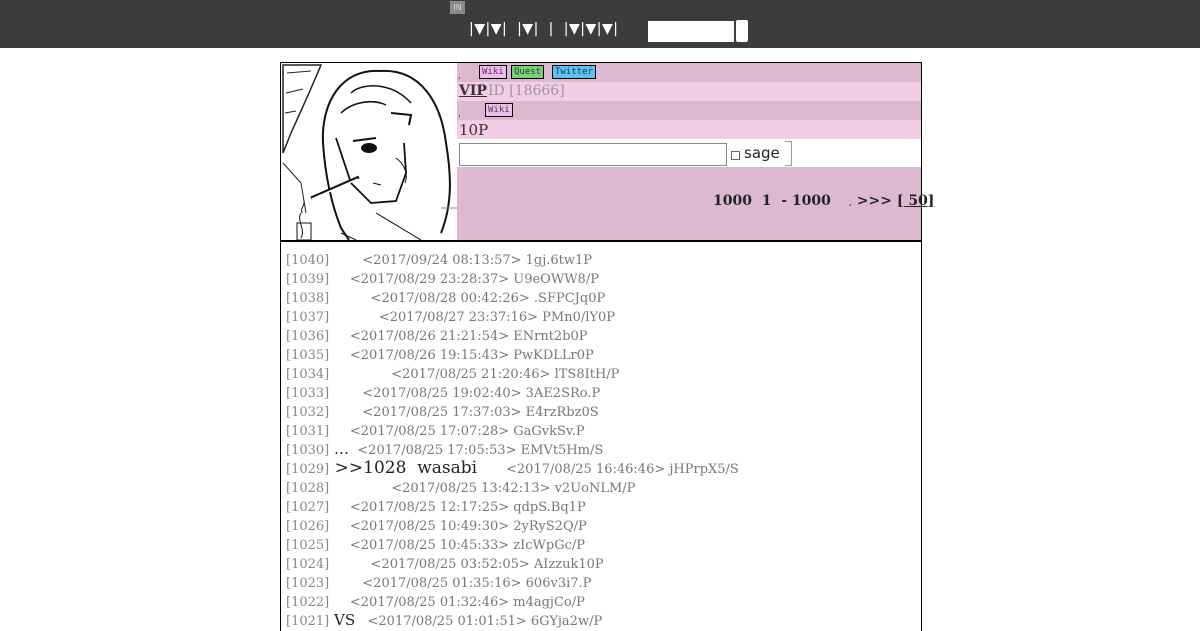  Describe the element at coordinates (479, 621) in the screenshot. I see `post-timestamp-id: <2017/08/25 01:01:51> 6GYja2w/P` at that location.